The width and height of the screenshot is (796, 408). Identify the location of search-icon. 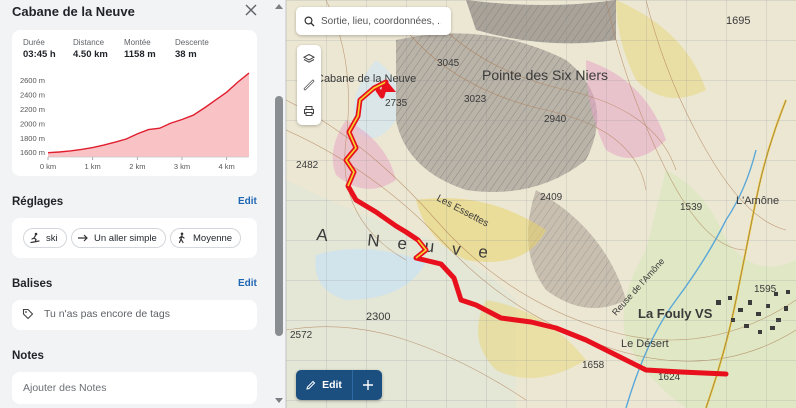
(309, 20).